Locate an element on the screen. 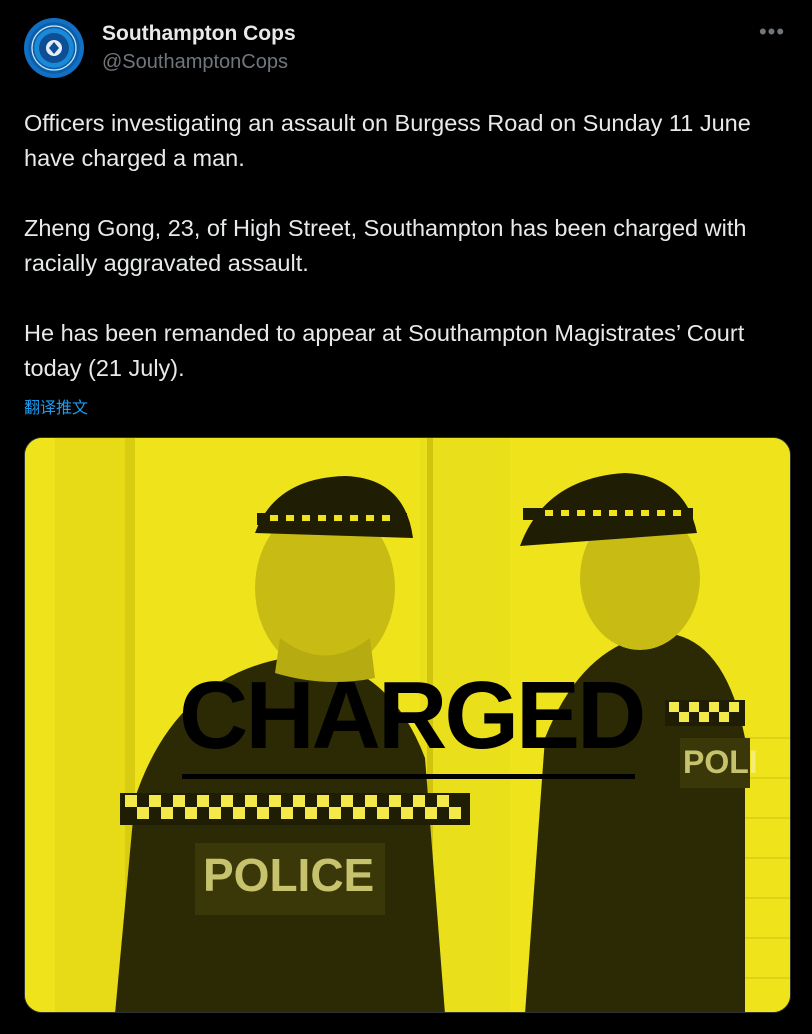 The height and width of the screenshot is (1034, 812). charged-headline: CHARGED is located at coordinates (412, 715).